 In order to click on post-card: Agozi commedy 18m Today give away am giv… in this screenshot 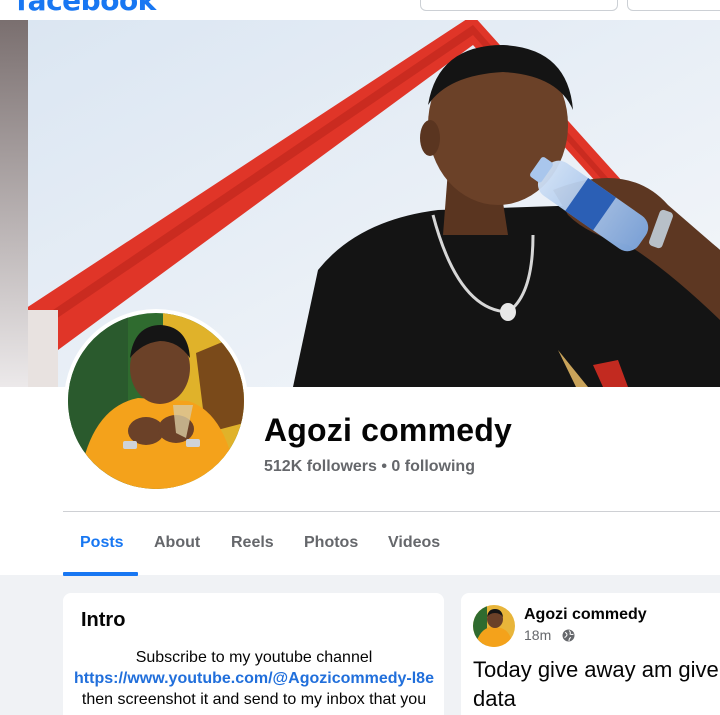, I will do `click(590, 654)`.